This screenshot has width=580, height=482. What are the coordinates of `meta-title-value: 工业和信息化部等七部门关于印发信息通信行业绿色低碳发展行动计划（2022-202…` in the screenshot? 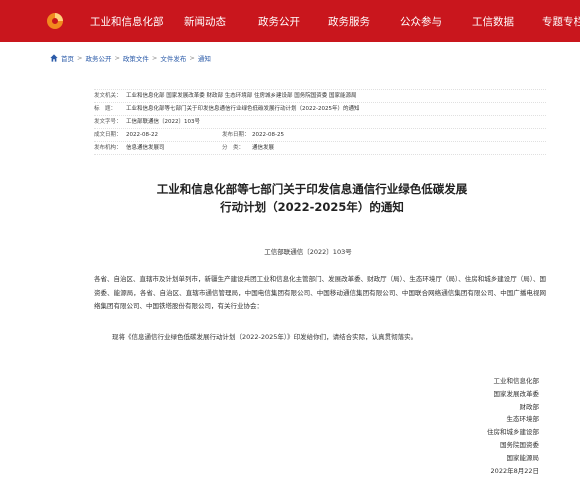 It's located at (243, 109).